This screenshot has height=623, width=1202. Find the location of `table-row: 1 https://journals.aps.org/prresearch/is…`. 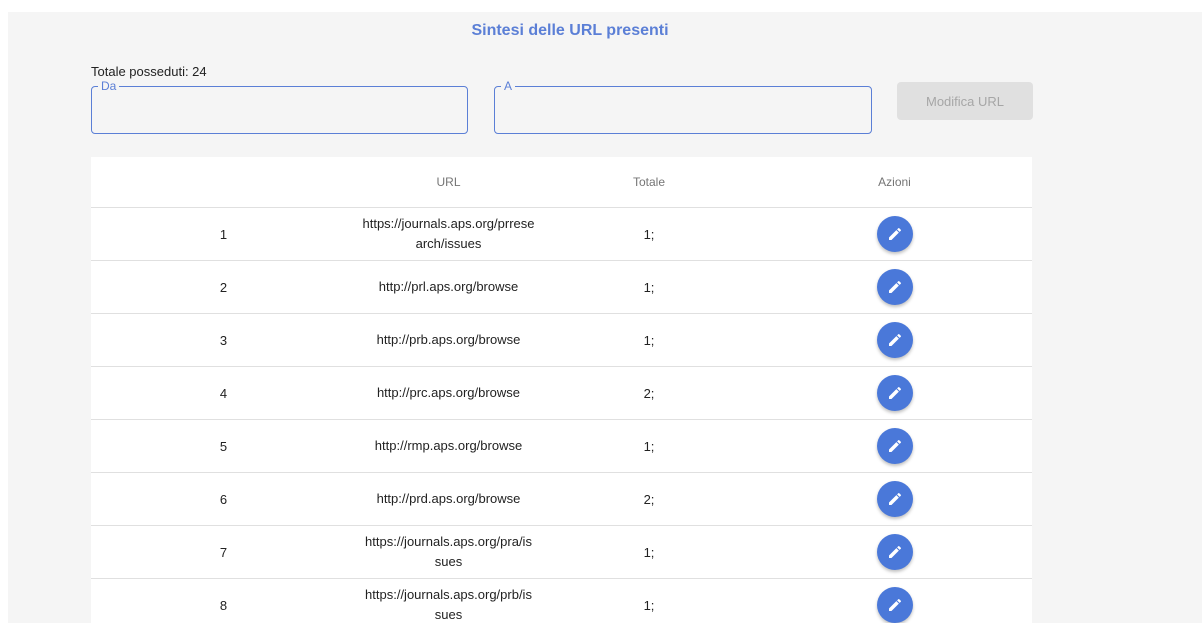

table-row: 1 https://journals.aps.org/prresearch/is… is located at coordinates (561, 234).